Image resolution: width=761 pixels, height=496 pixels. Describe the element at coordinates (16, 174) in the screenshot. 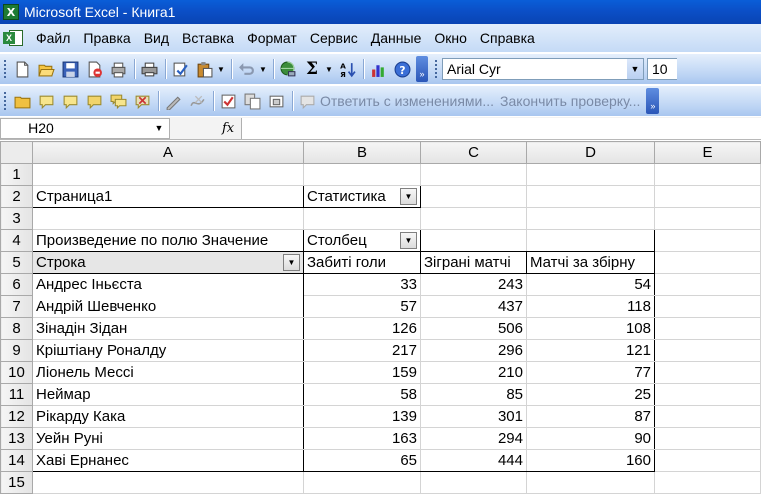

I see `row-header: 1` at that location.